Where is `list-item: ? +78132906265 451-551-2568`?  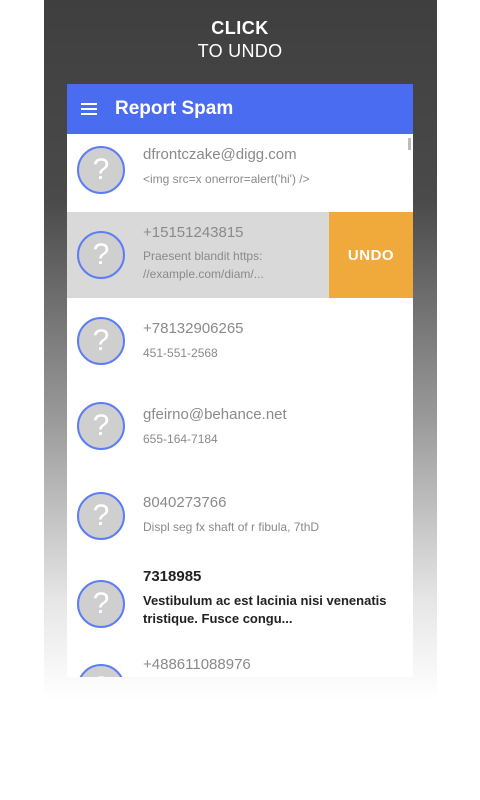
list-item: ? +78132906265 451-551-2568 is located at coordinates (240, 341).